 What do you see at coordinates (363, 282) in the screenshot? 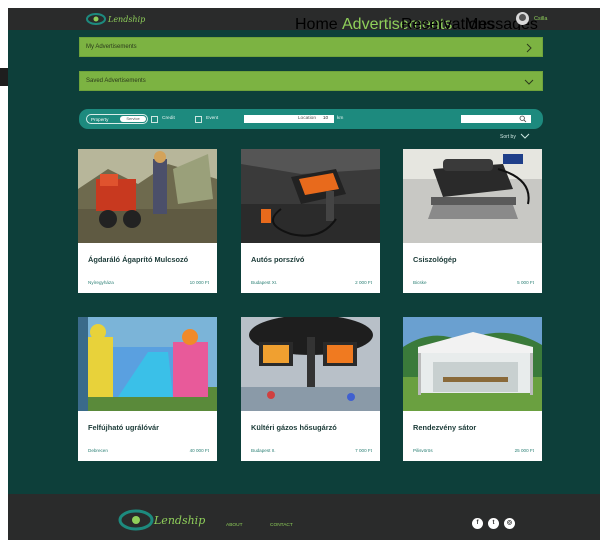
I see `listing-price: 2 000 Ft` at bounding box center [363, 282].